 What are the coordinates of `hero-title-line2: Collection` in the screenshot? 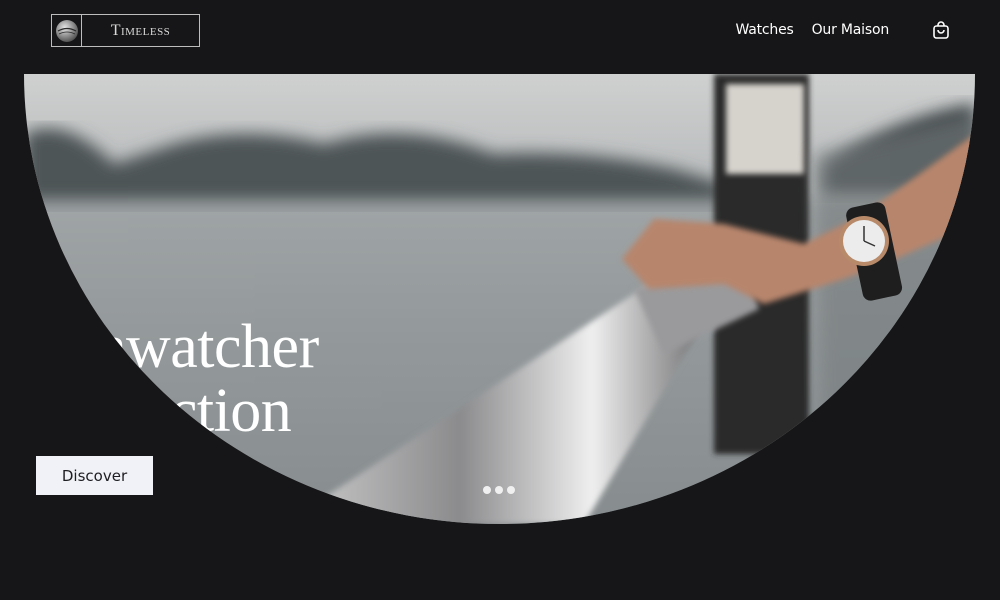 It's located at (165, 411).